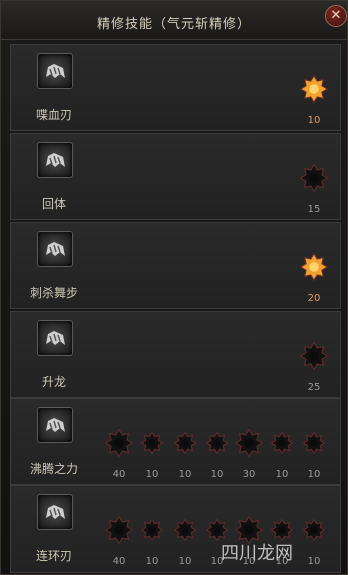 This screenshot has height=575, width=348. I want to click on skill-name: 喋血刃, so click(53, 115).